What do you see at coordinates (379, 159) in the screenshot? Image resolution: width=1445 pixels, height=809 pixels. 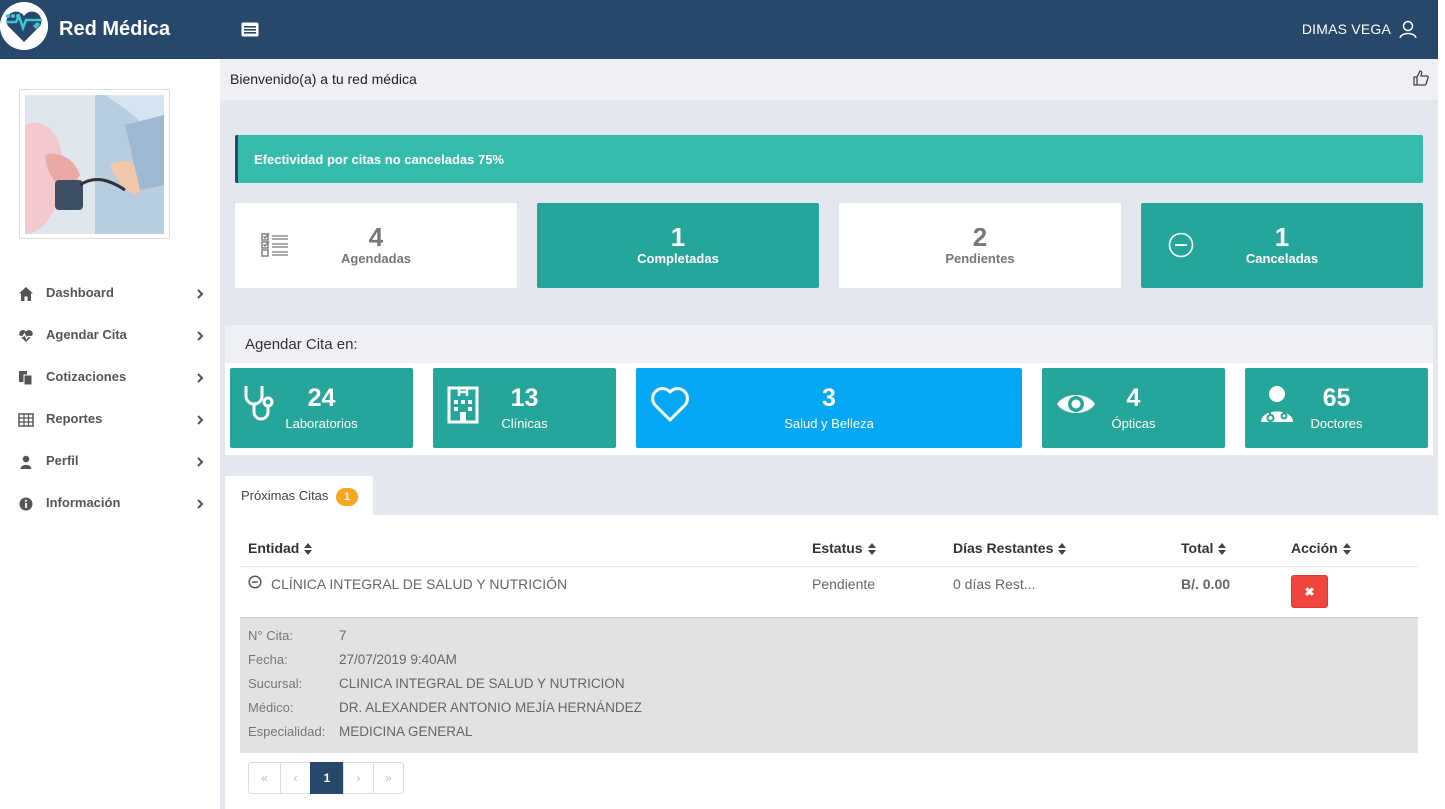 I see `alert-text: Efectividad por citas no canceladas 75%` at bounding box center [379, 159].